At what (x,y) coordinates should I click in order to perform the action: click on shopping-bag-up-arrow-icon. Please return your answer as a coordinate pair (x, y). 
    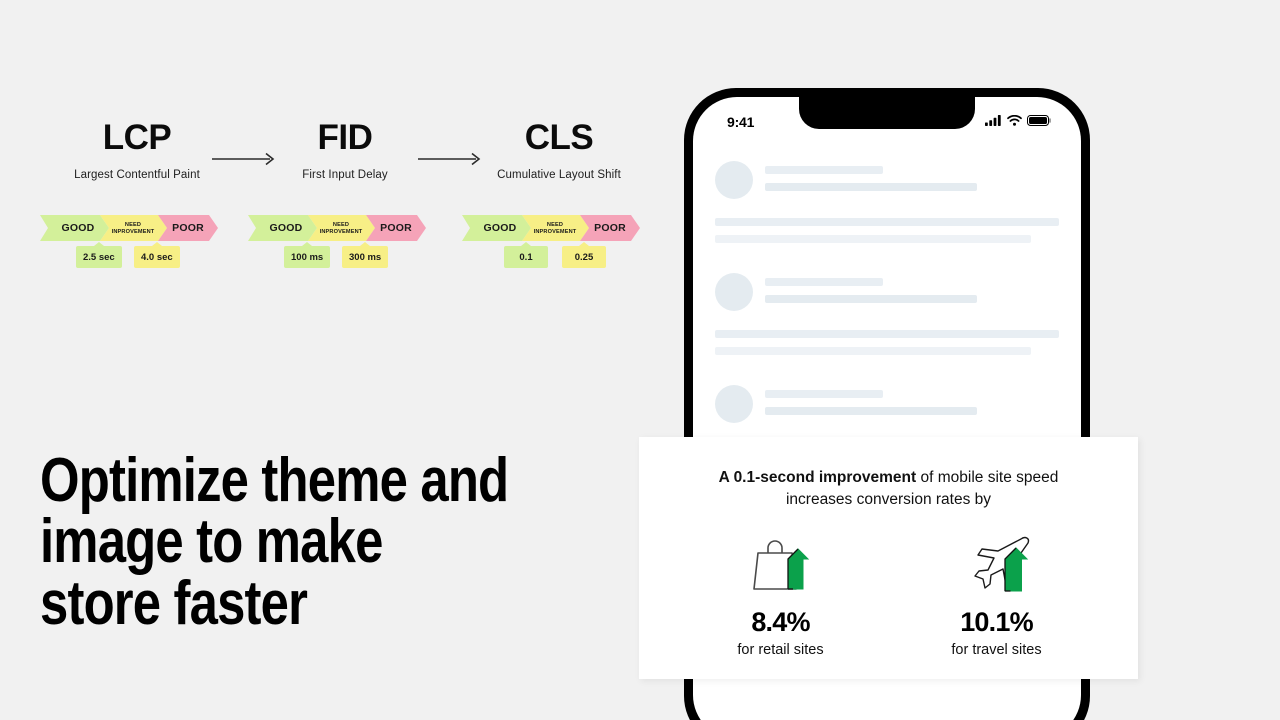
    Looking at the image, I should click on (781, 564).